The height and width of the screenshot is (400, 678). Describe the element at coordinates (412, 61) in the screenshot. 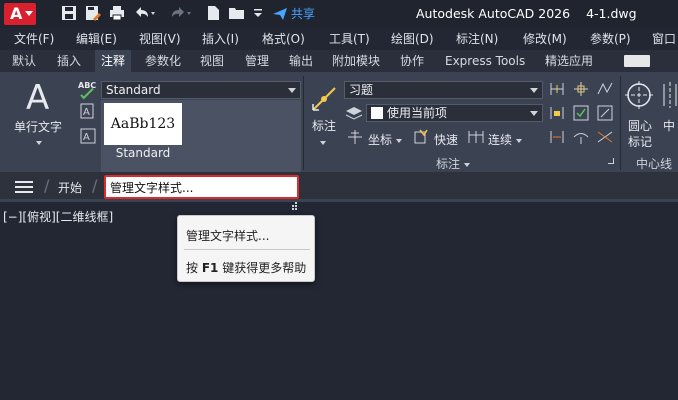

I see `tab-collaborate: 协作` at that location.